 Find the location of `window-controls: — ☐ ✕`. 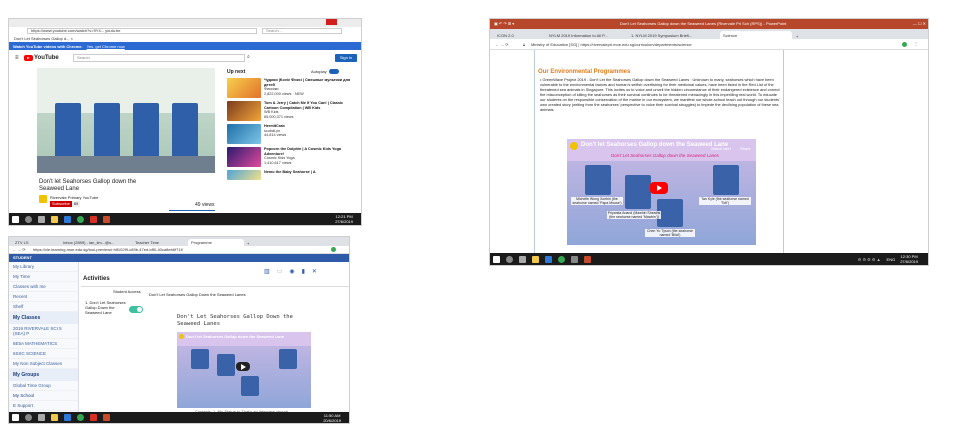

window-controls: — ☐ ✕ is located at coordinates (919, 23).